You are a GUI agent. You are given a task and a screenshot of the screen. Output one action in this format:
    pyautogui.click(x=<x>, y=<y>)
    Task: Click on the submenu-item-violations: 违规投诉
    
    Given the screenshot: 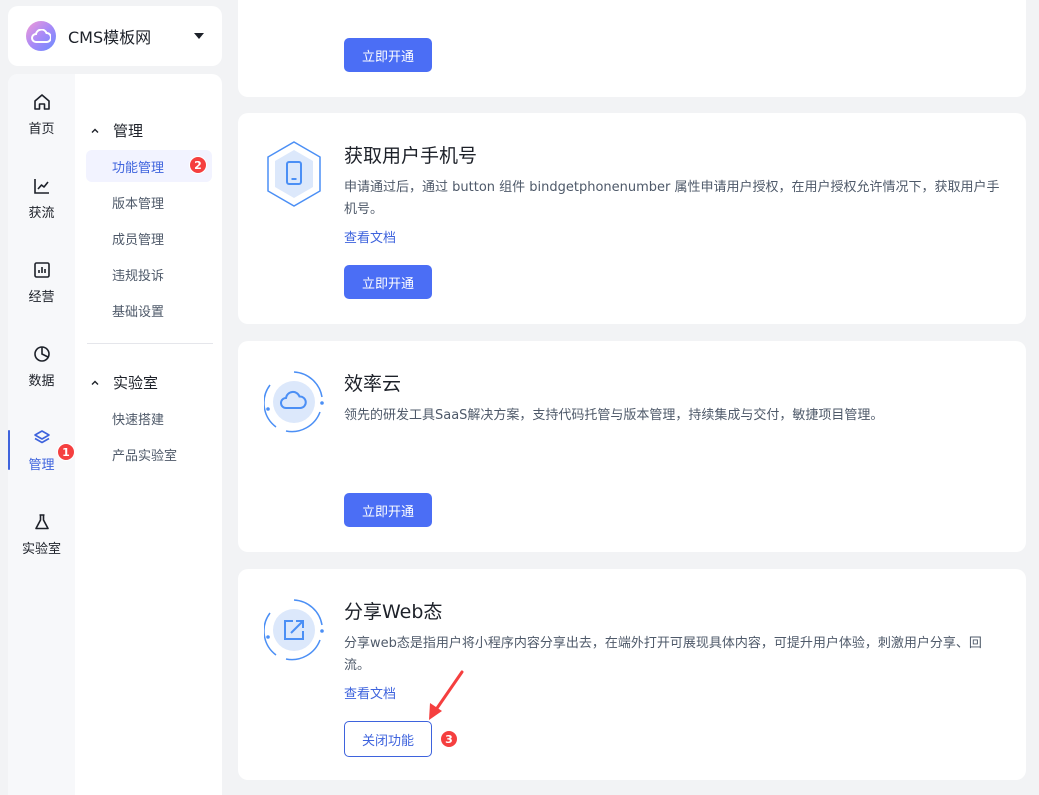 What is the action you would take?
    pyautogui.click(x=149, y=274)
    